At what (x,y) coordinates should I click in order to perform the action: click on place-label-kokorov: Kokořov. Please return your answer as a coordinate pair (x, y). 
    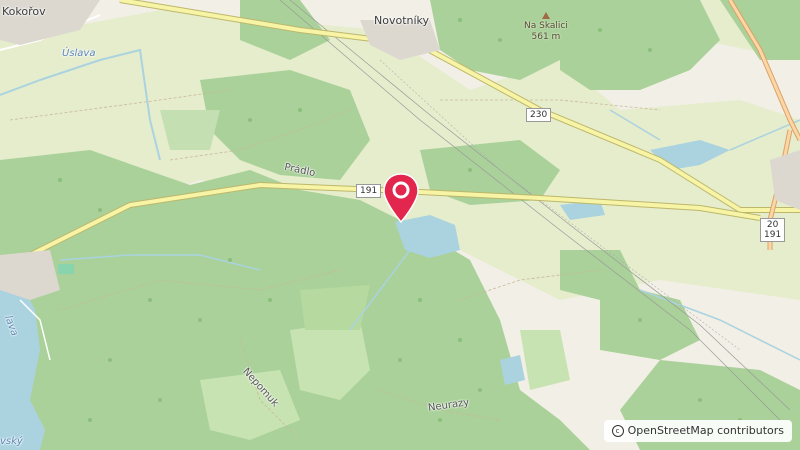
    Looking at the image, I should click on (24, 11).